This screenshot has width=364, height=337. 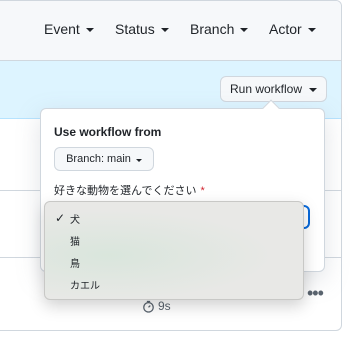 What do you see at coordinates (202, 191) in the screenshot?
I see `required-marker: *` at bounding box center [202, 191].